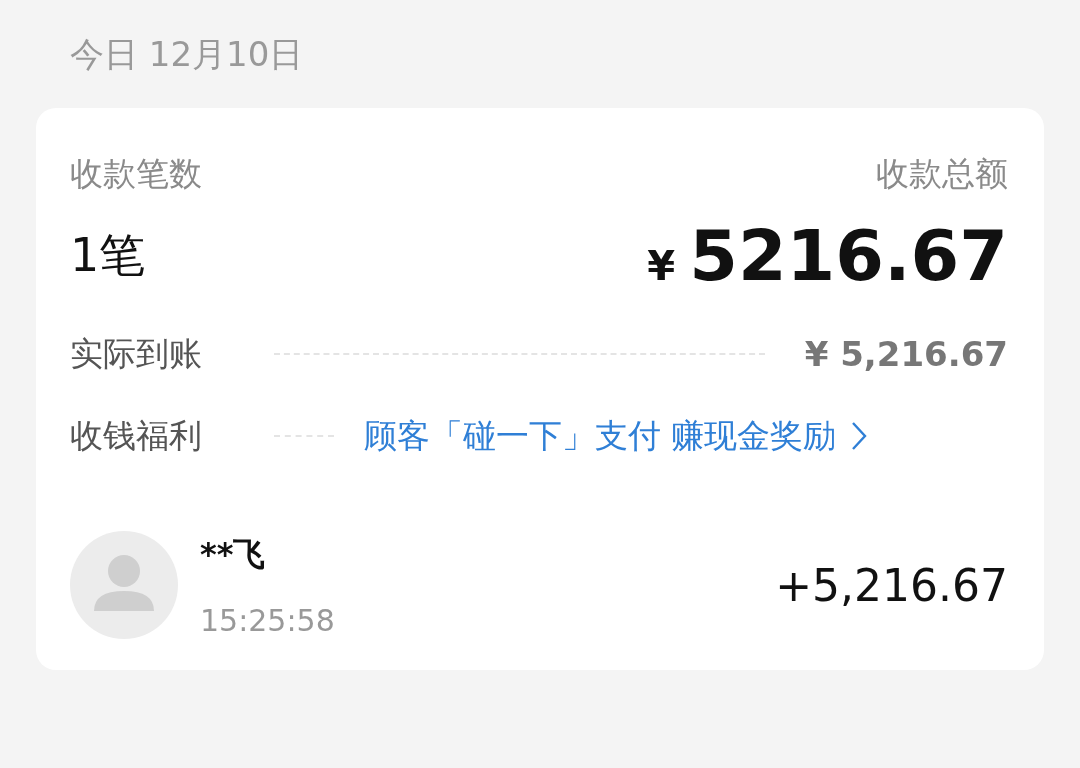 The height and width of the screenshot is (768, 1080). I want to click on count-label: 收款笔数, so click(136, 174).